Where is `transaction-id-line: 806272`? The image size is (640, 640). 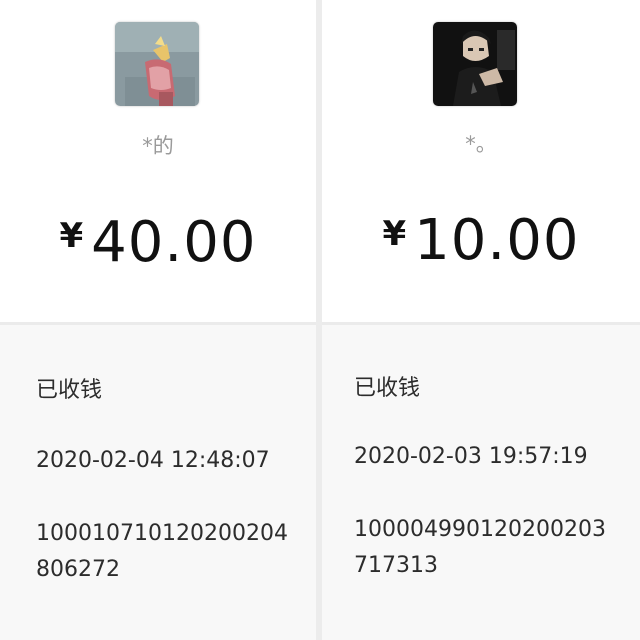
transaction-id-line: 806272 is located at coordinates (78, 569).